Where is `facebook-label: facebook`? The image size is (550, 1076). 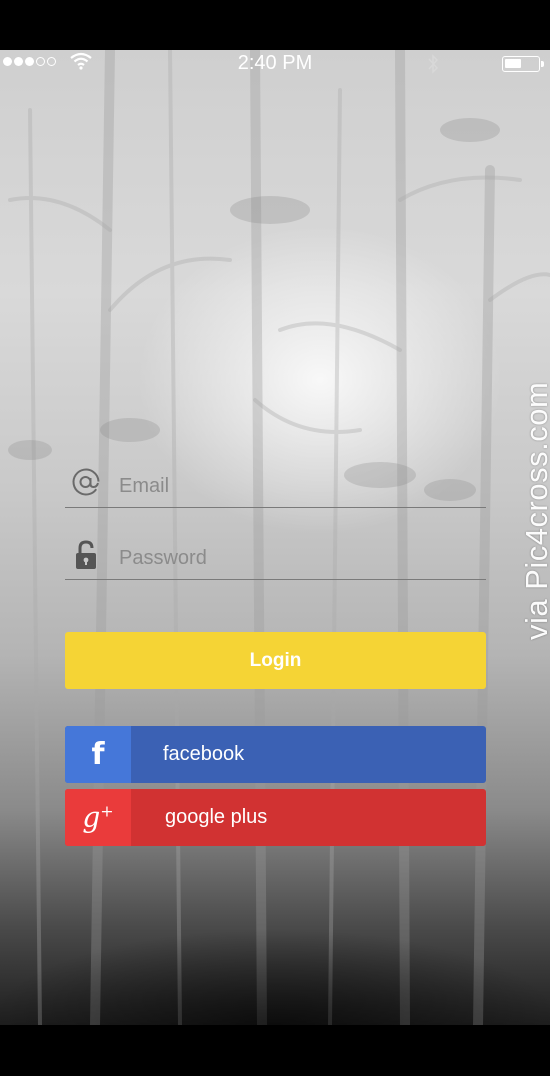
facebook-label: facebook is located at coordinates (204, 754).